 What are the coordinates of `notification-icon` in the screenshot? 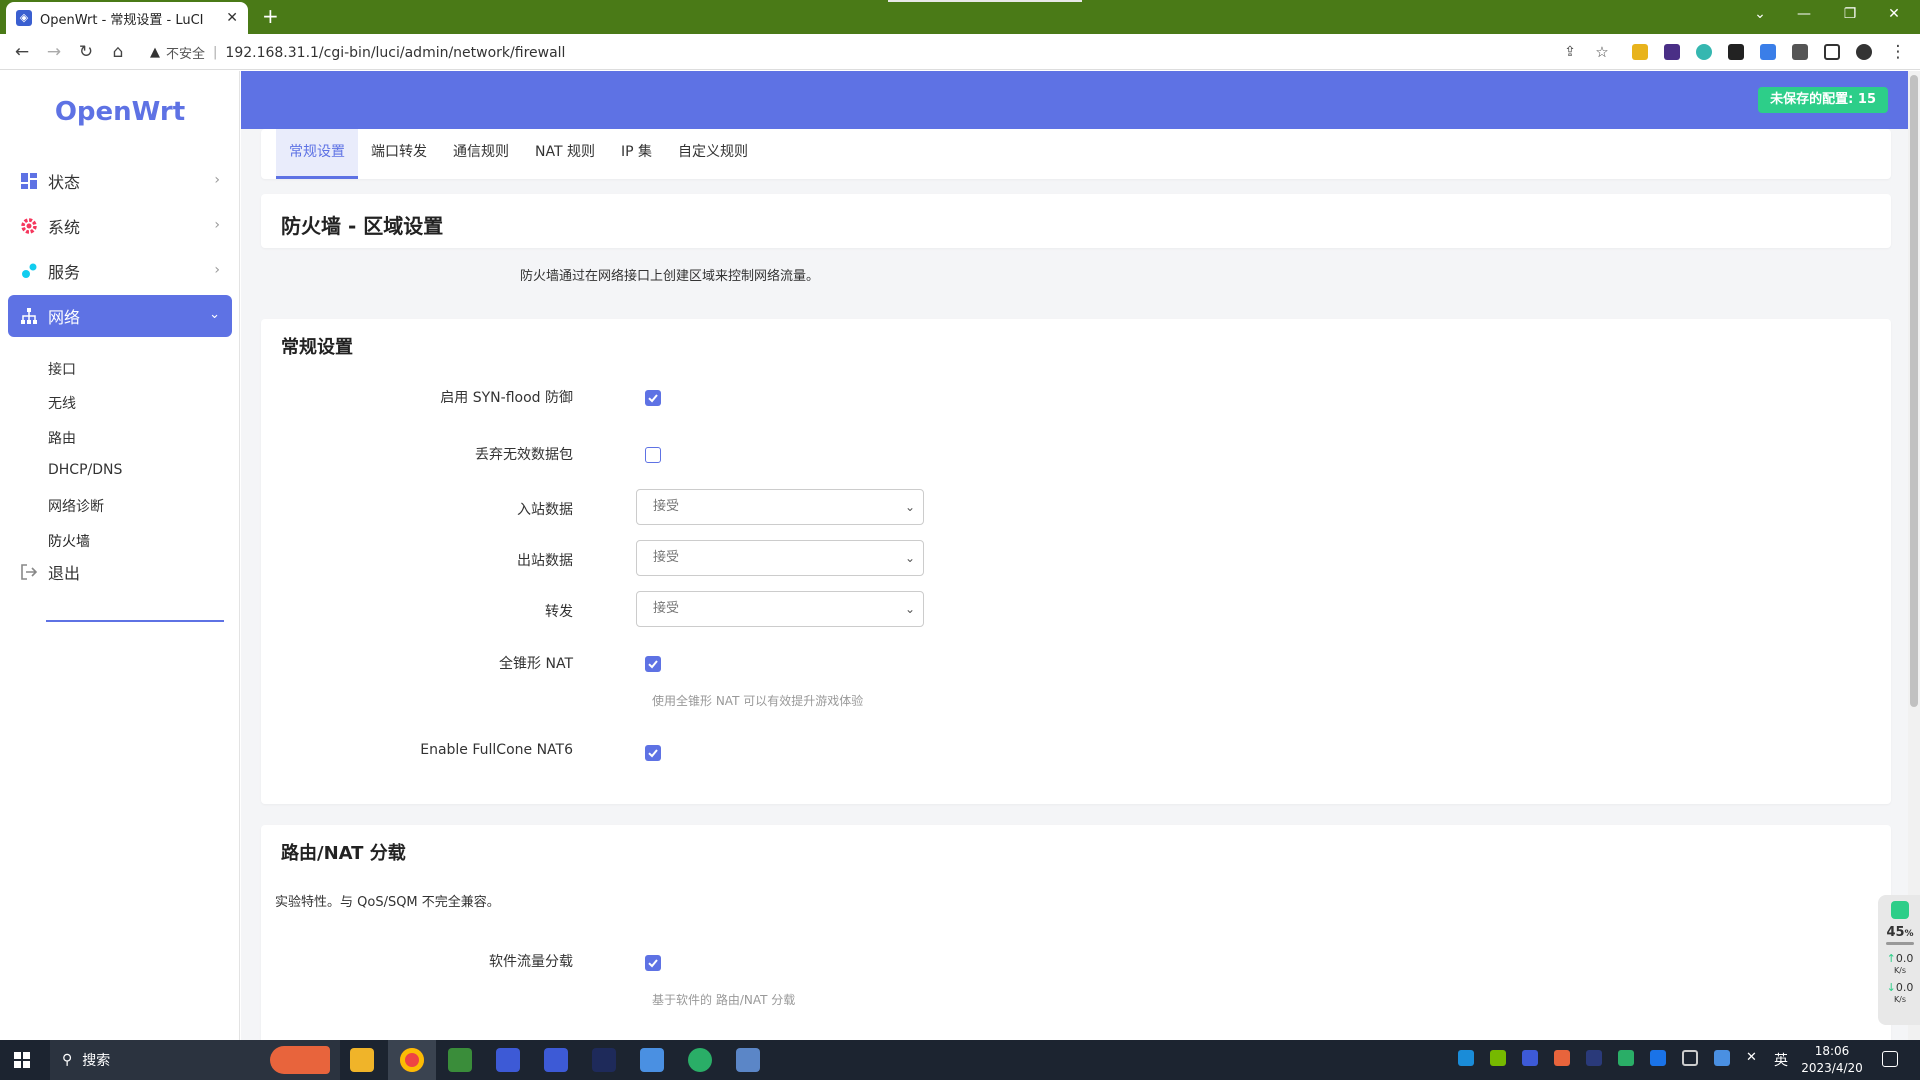 It's located at (1890, 1059).